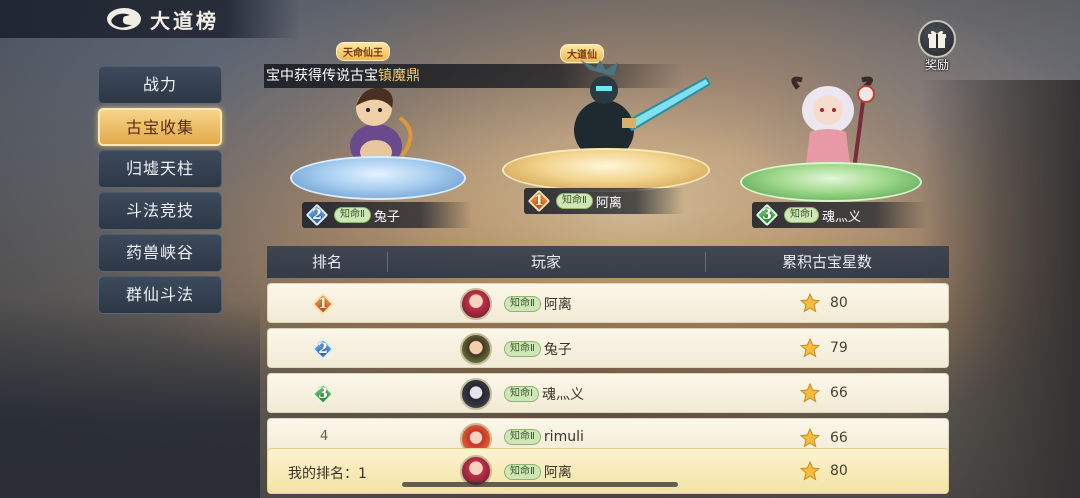 This screenshot has height=498, width=1080. I want to click on sidebar-item-beast-valley: 药兽峡谷, so click(160, 253).